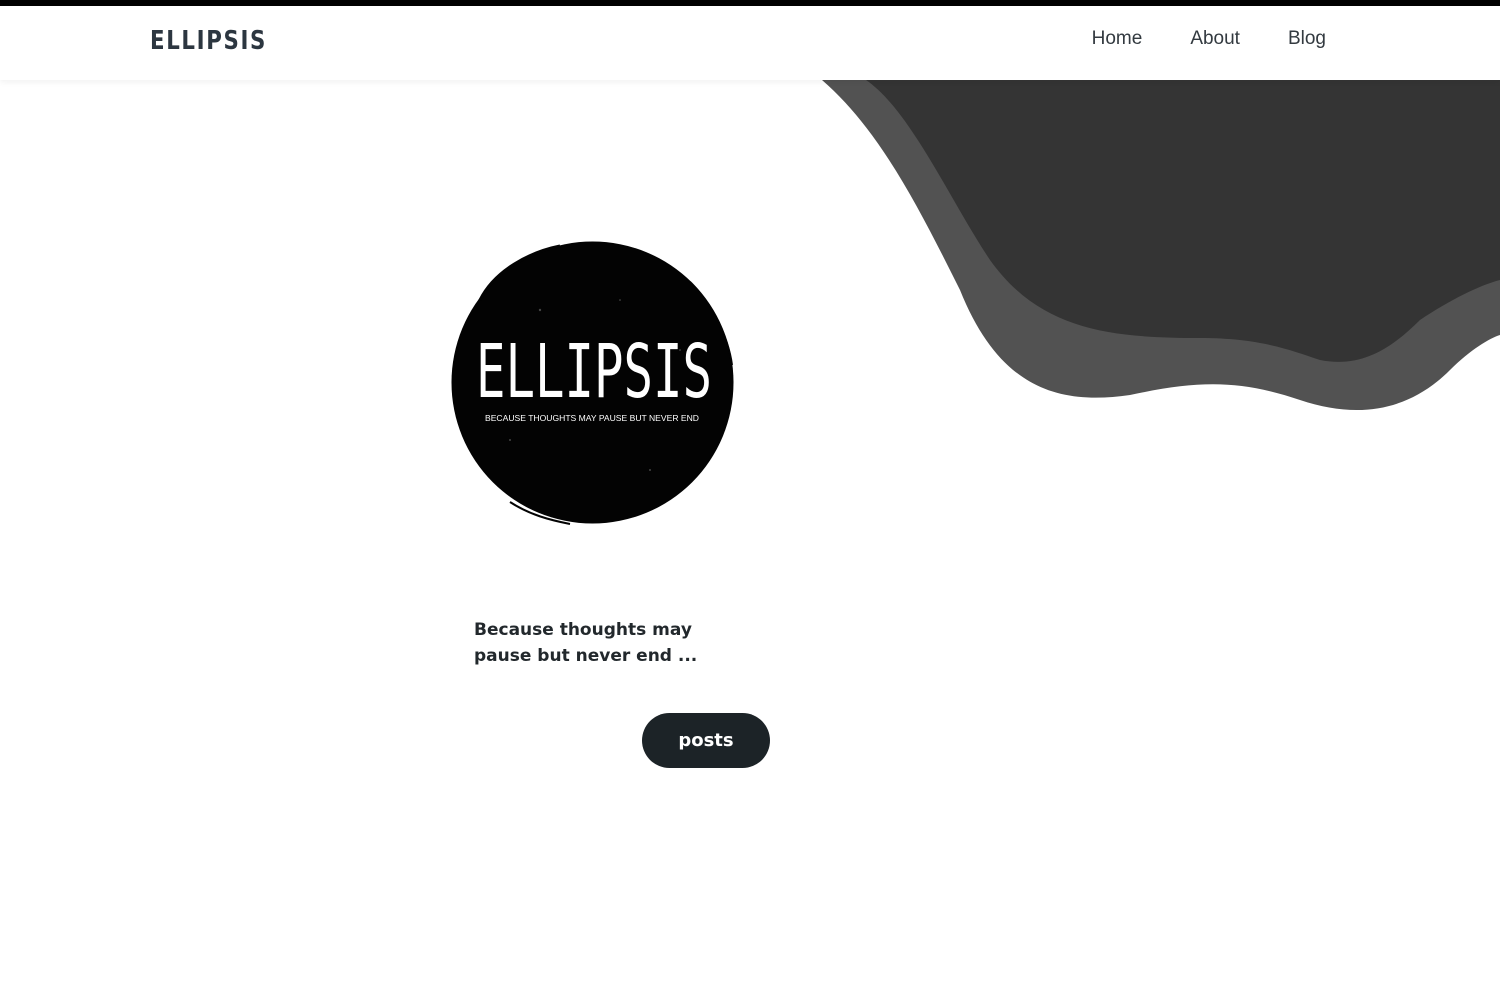 This screenshot has height=1000, width=1500. I want to click on nav-blog-link: Blog, so click(1307, 39).